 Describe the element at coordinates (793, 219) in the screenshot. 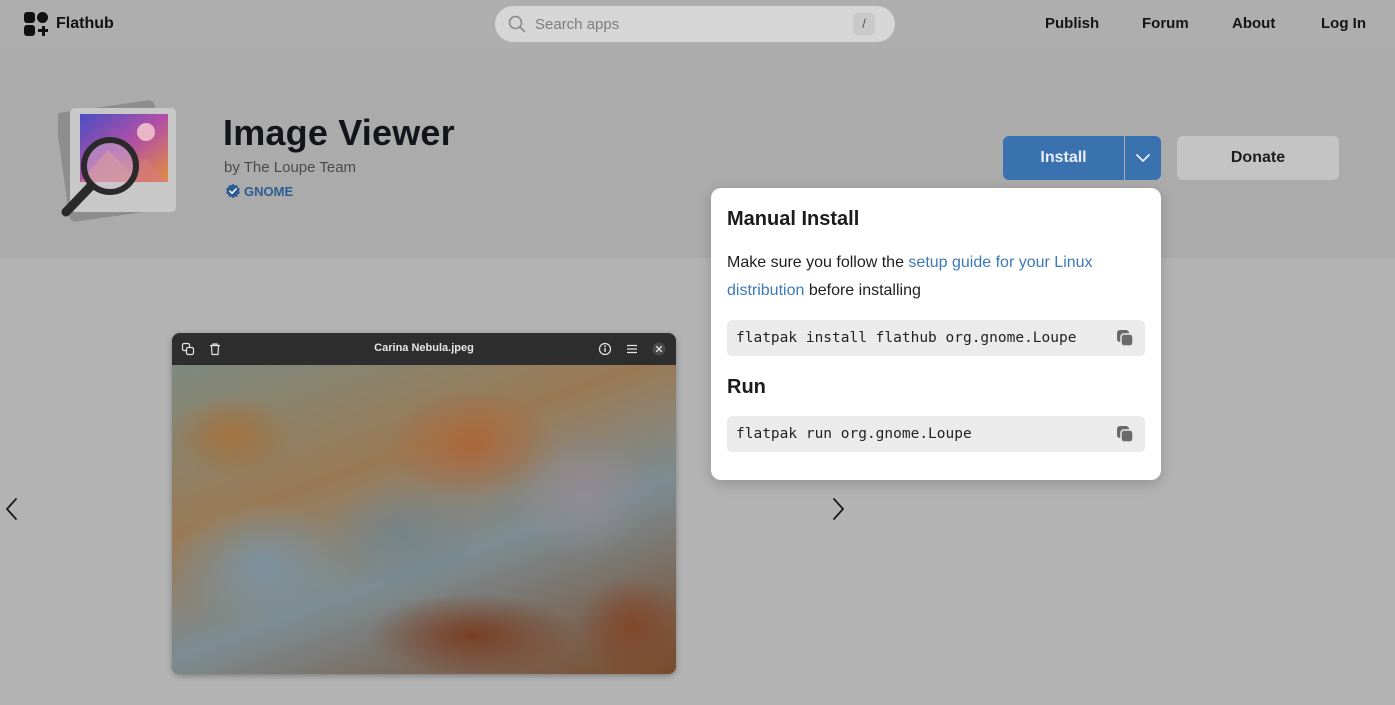

I see `manual-install-heading: Manual Install` at that location.